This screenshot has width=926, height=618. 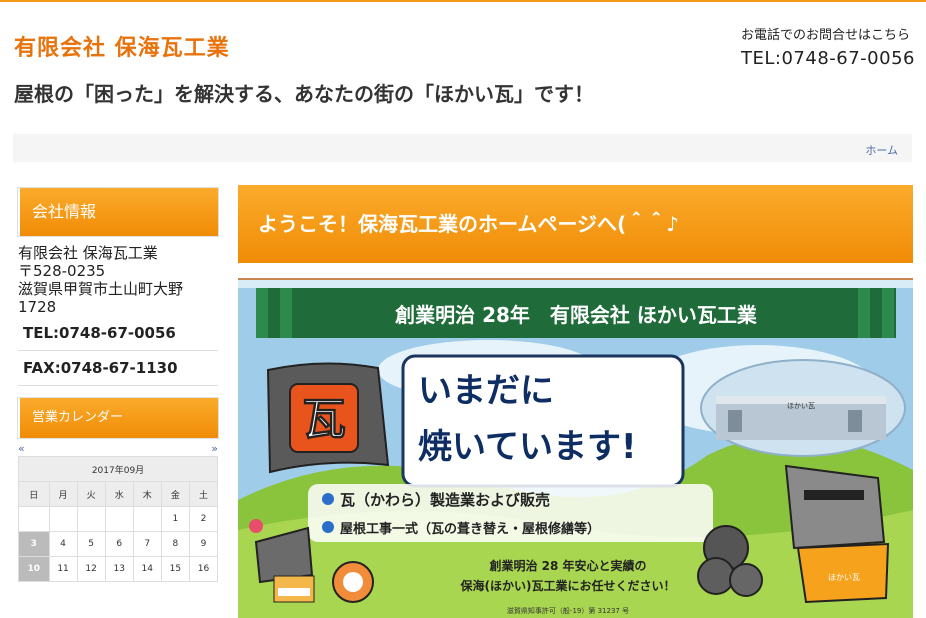 What do you see at coordinates (203, 494) in the screenshot?
I see `calendar-weekday: 土` at bounding box center [203, 494].